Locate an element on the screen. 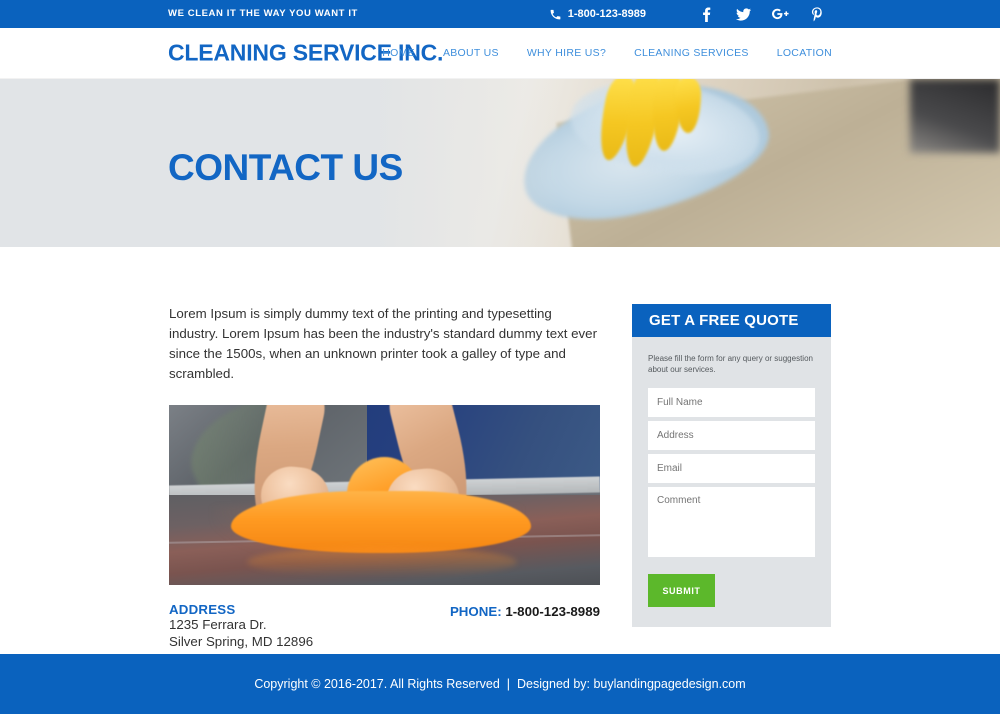  image-cloth-reflection is located at coordinates (382, 562).